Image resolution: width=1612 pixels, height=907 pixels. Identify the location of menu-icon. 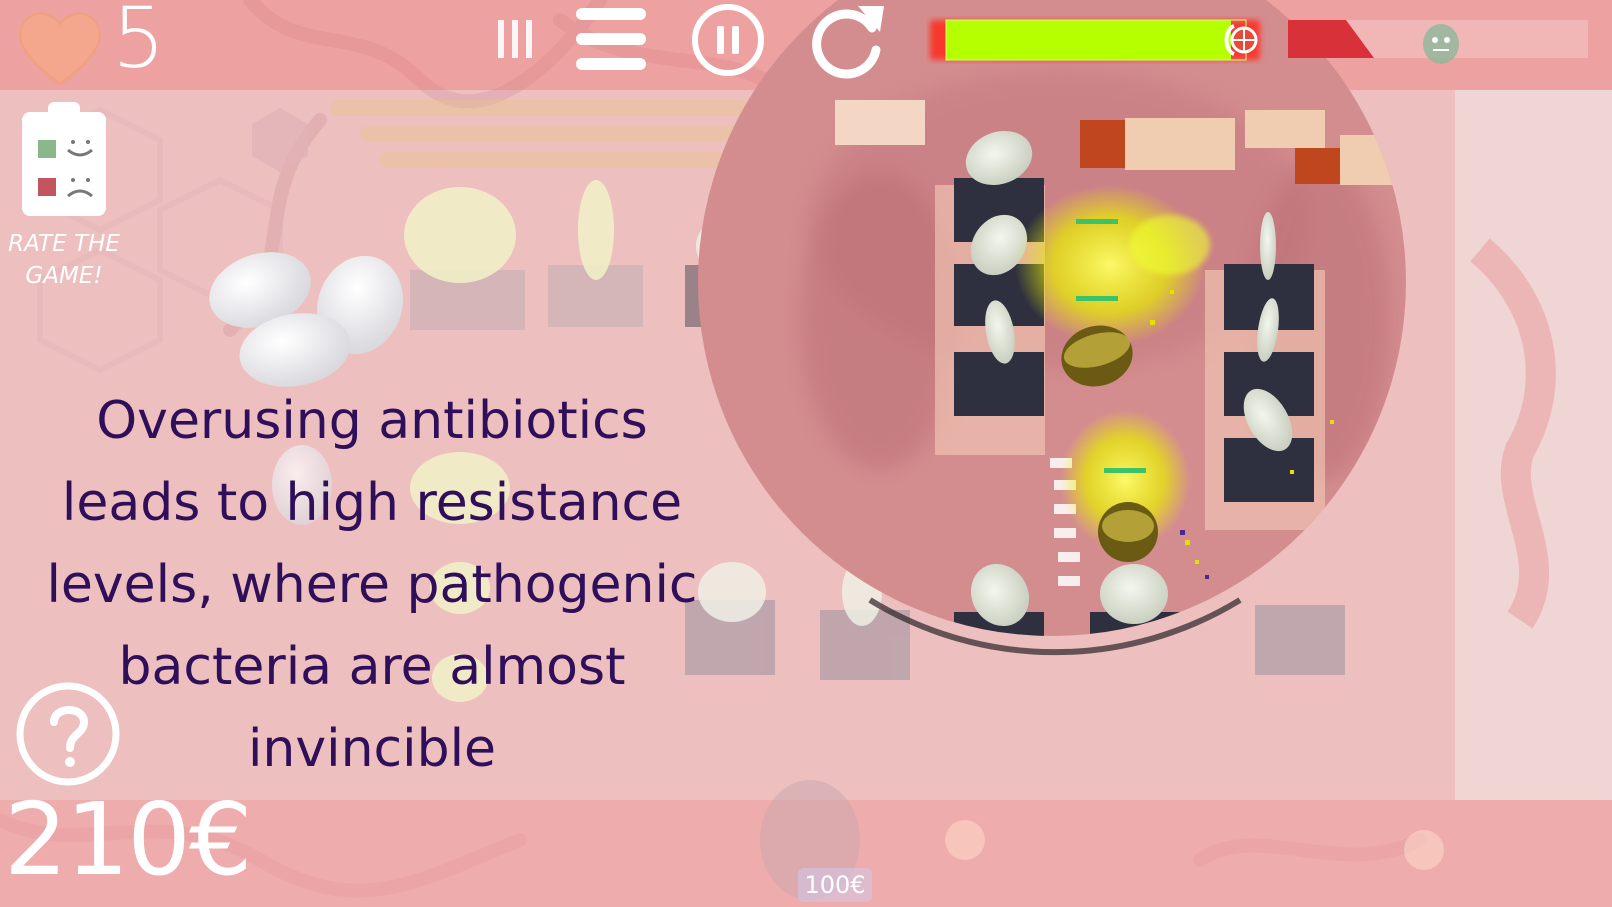
(611, 39).